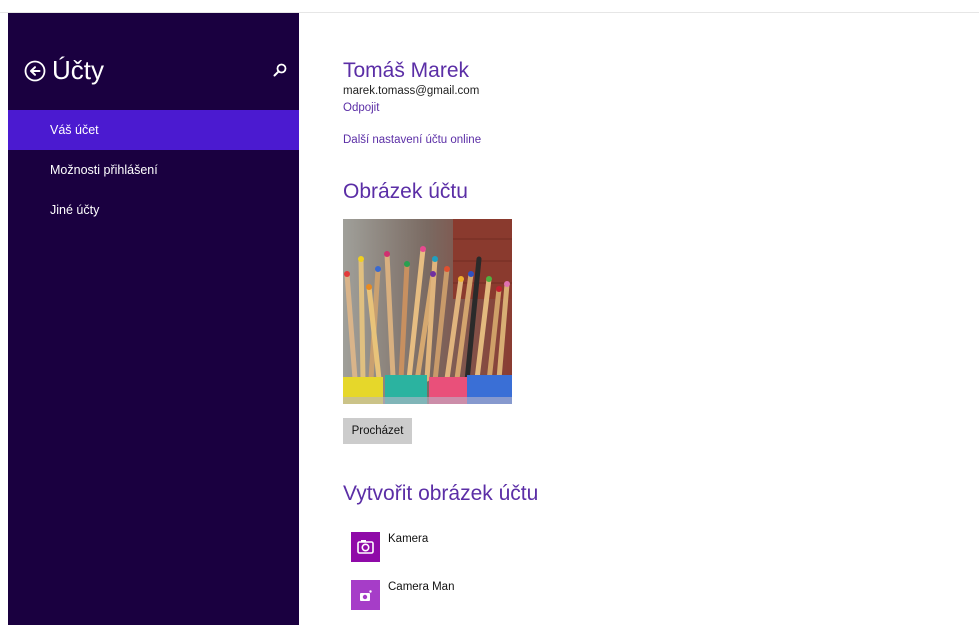  What do you see at coordinates (411, 91) in the screenshot?
I see `account-email: marek.tomass@gmail.com` at bounding box center [411, 91].